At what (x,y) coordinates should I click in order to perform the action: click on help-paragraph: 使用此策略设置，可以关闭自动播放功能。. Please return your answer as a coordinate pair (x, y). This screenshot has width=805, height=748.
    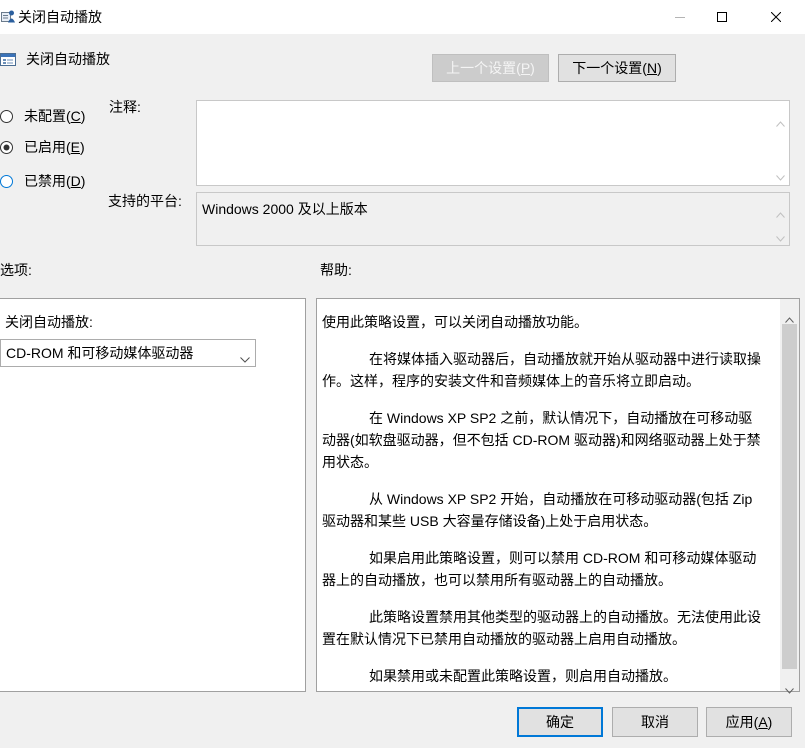
    Looking at the image, I should click on (548, 322).